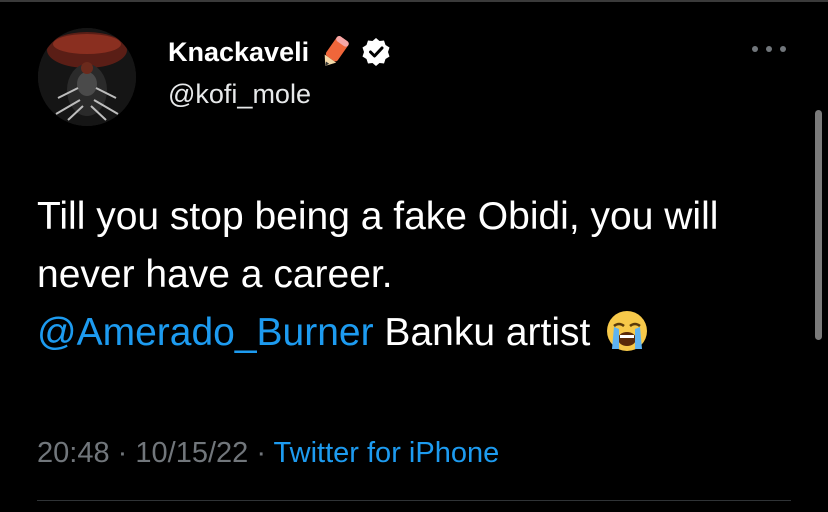 The width and height of the screenshot is (828, 512). Describe the element at coordinates (414, 500) in the screenshot. I see `bottom-divider` at that location.